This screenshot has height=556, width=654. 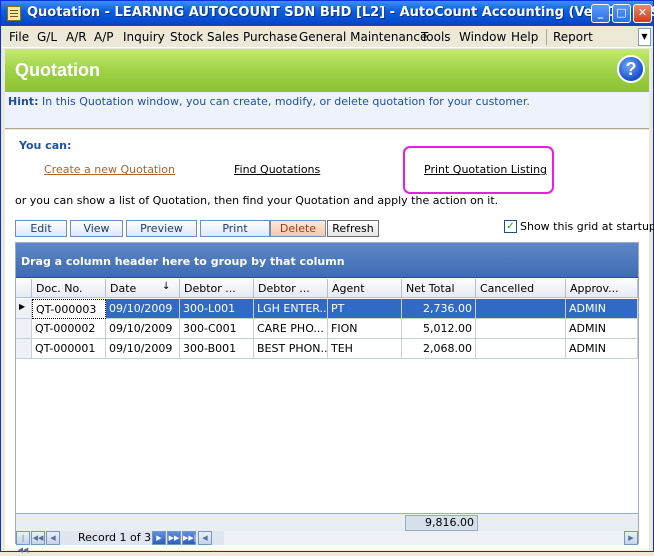 I want to click on record-navigator: |◀◀ ◀◀ ◀ Record 1 of 3 ▶ ▶▶ ▶▶| ◀ ▶, so click(x=327, y=542).